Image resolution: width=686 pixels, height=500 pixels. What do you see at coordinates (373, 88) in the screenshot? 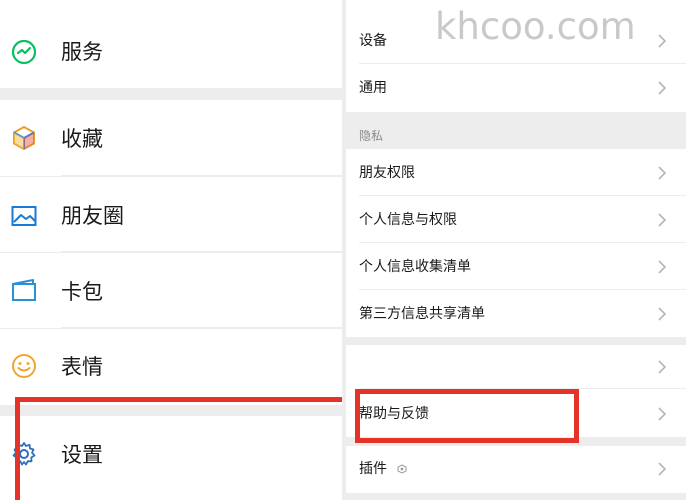
I see `settings-item-label: 通用` at bounding box center [373, 88].